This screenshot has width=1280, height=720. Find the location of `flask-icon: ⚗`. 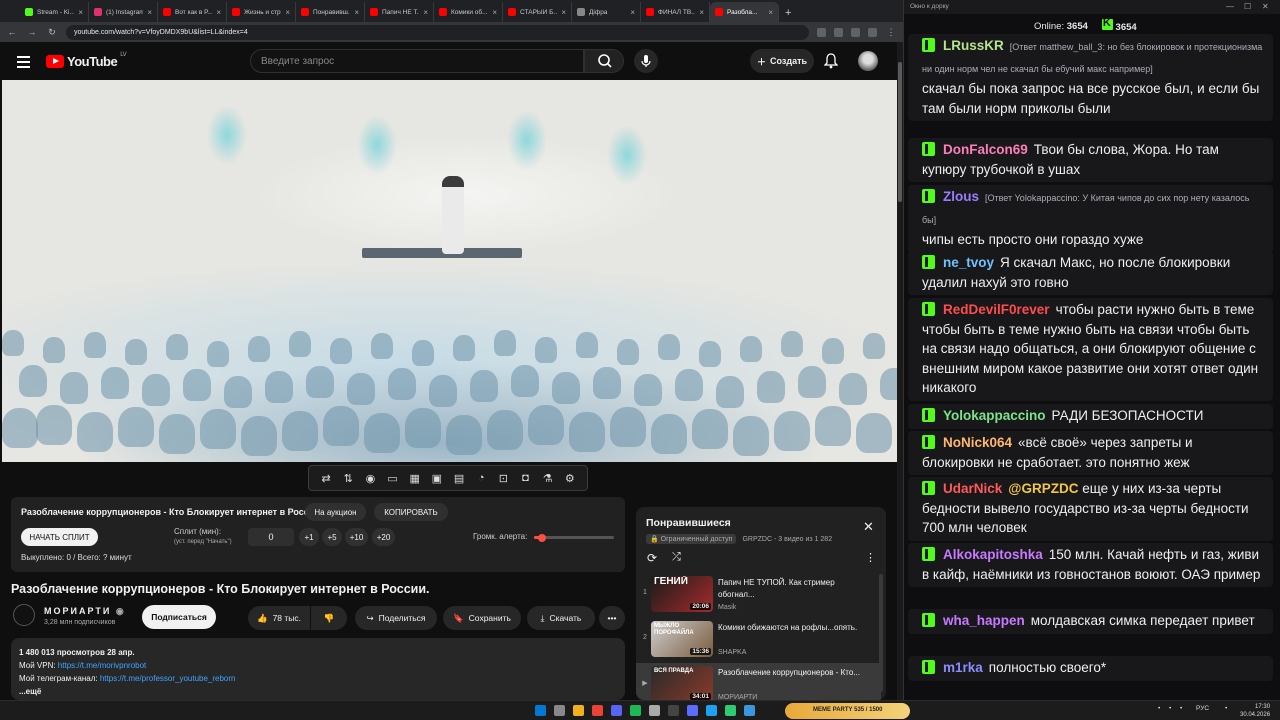

flask-icon: ⚗ is located at coordinates (548, 478).